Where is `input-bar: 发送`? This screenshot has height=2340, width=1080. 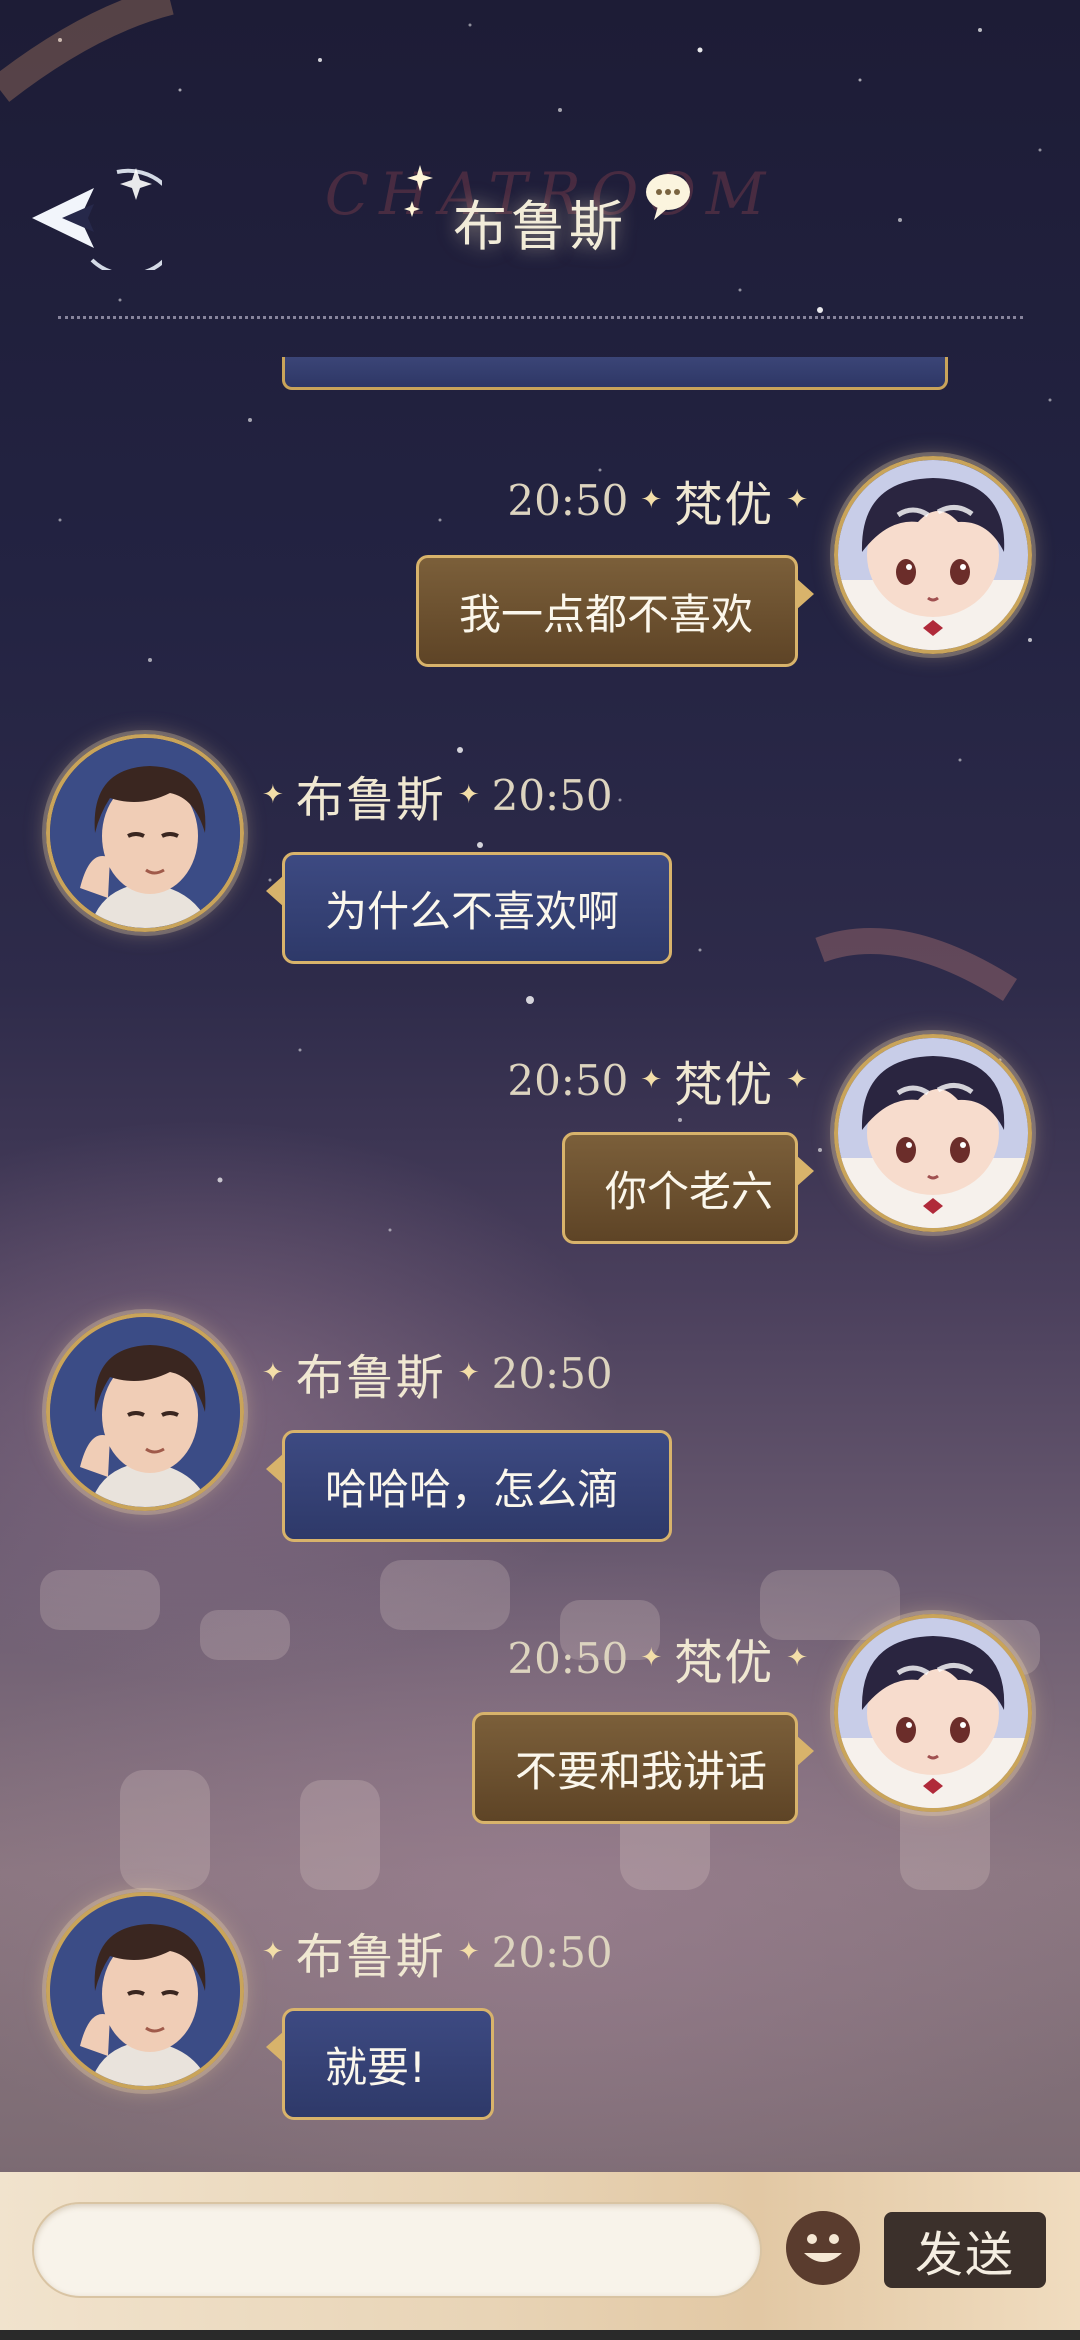
input-bar: 发送 is located at coordinates (540, 2256).